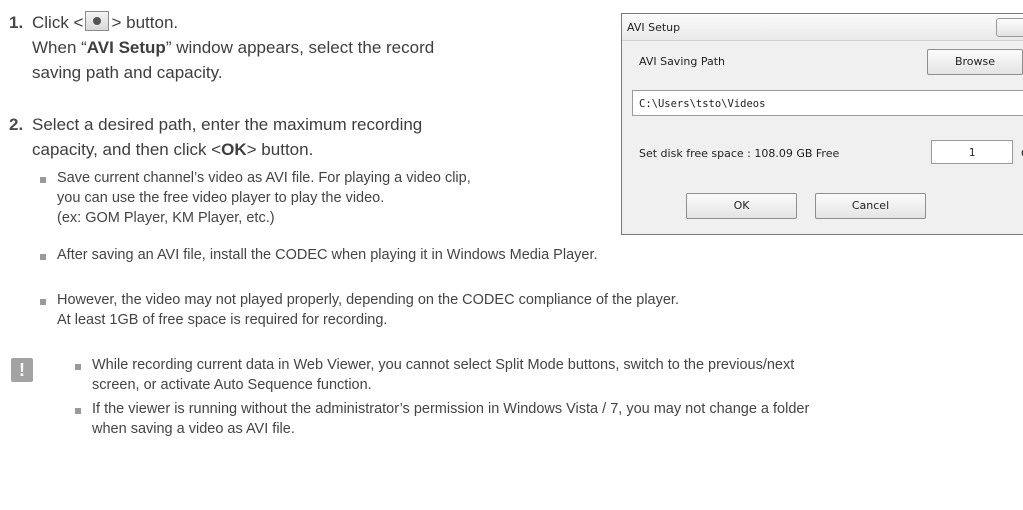  What do you see at coordinates (1009, 27) in the screenshot?
I see `close-button` at bounding box center [1009, 27].